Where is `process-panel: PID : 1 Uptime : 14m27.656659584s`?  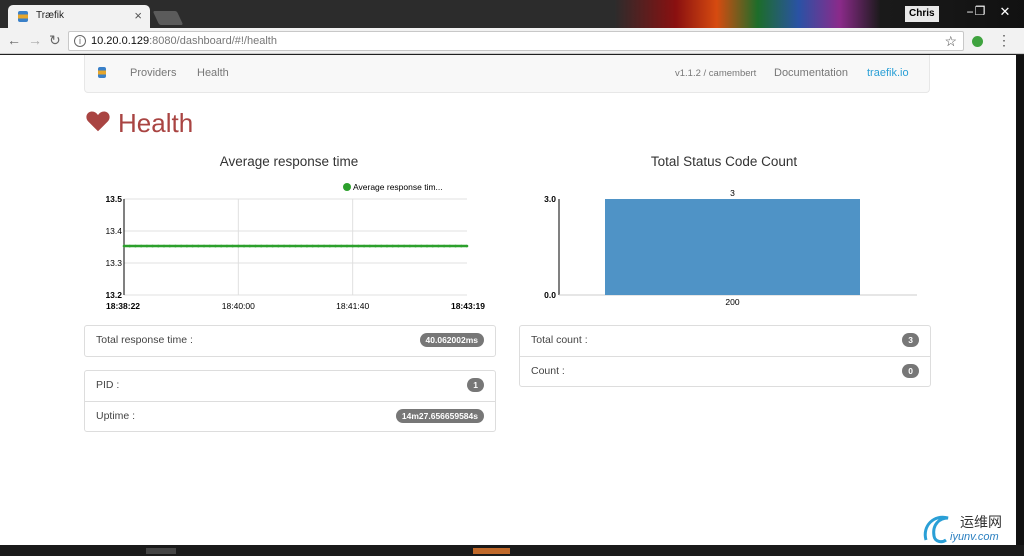
process-panel: PID : 1 Uptime : 14m27.656659584s is located at coordinates (290, 401).